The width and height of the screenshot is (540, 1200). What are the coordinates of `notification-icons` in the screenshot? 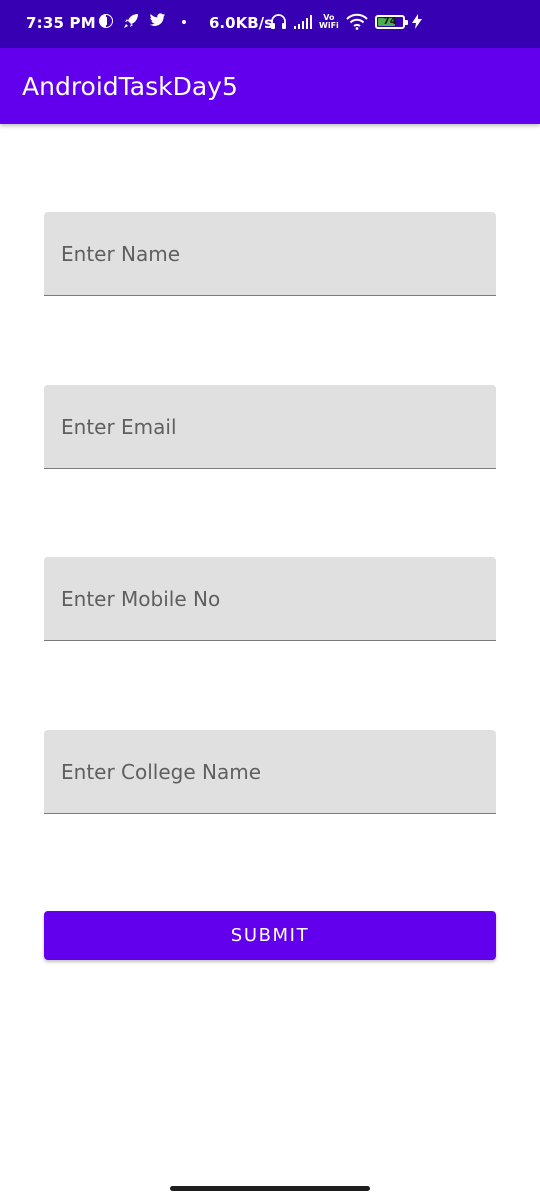 It's located at (143, 20).